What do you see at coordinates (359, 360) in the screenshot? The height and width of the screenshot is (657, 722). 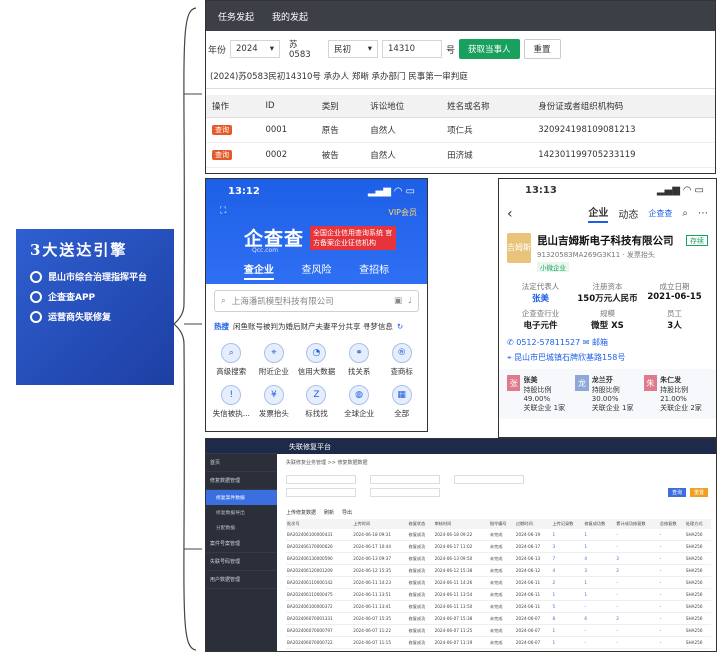 I see `feature-item: ⚭ 找关系` at bounding box center [359, 360].